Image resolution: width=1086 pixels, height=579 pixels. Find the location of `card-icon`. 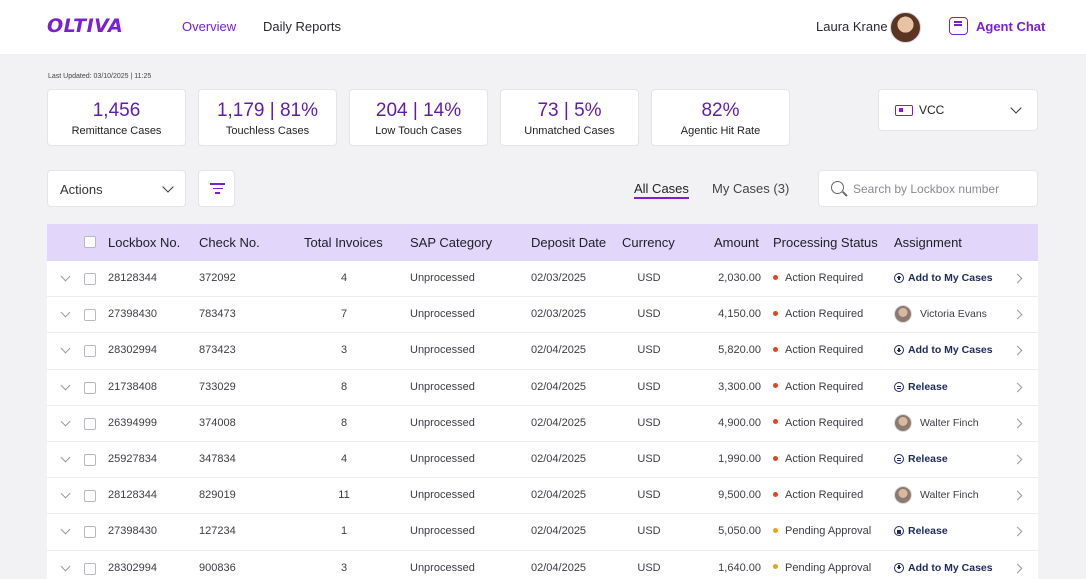

card-icon is located at coordinates (904, 110).